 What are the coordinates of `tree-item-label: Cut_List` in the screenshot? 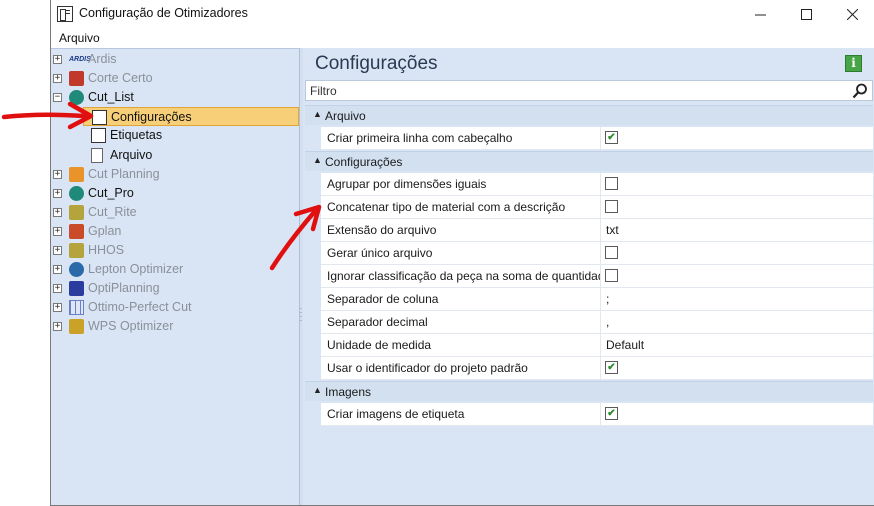 It's located at (111, 97).